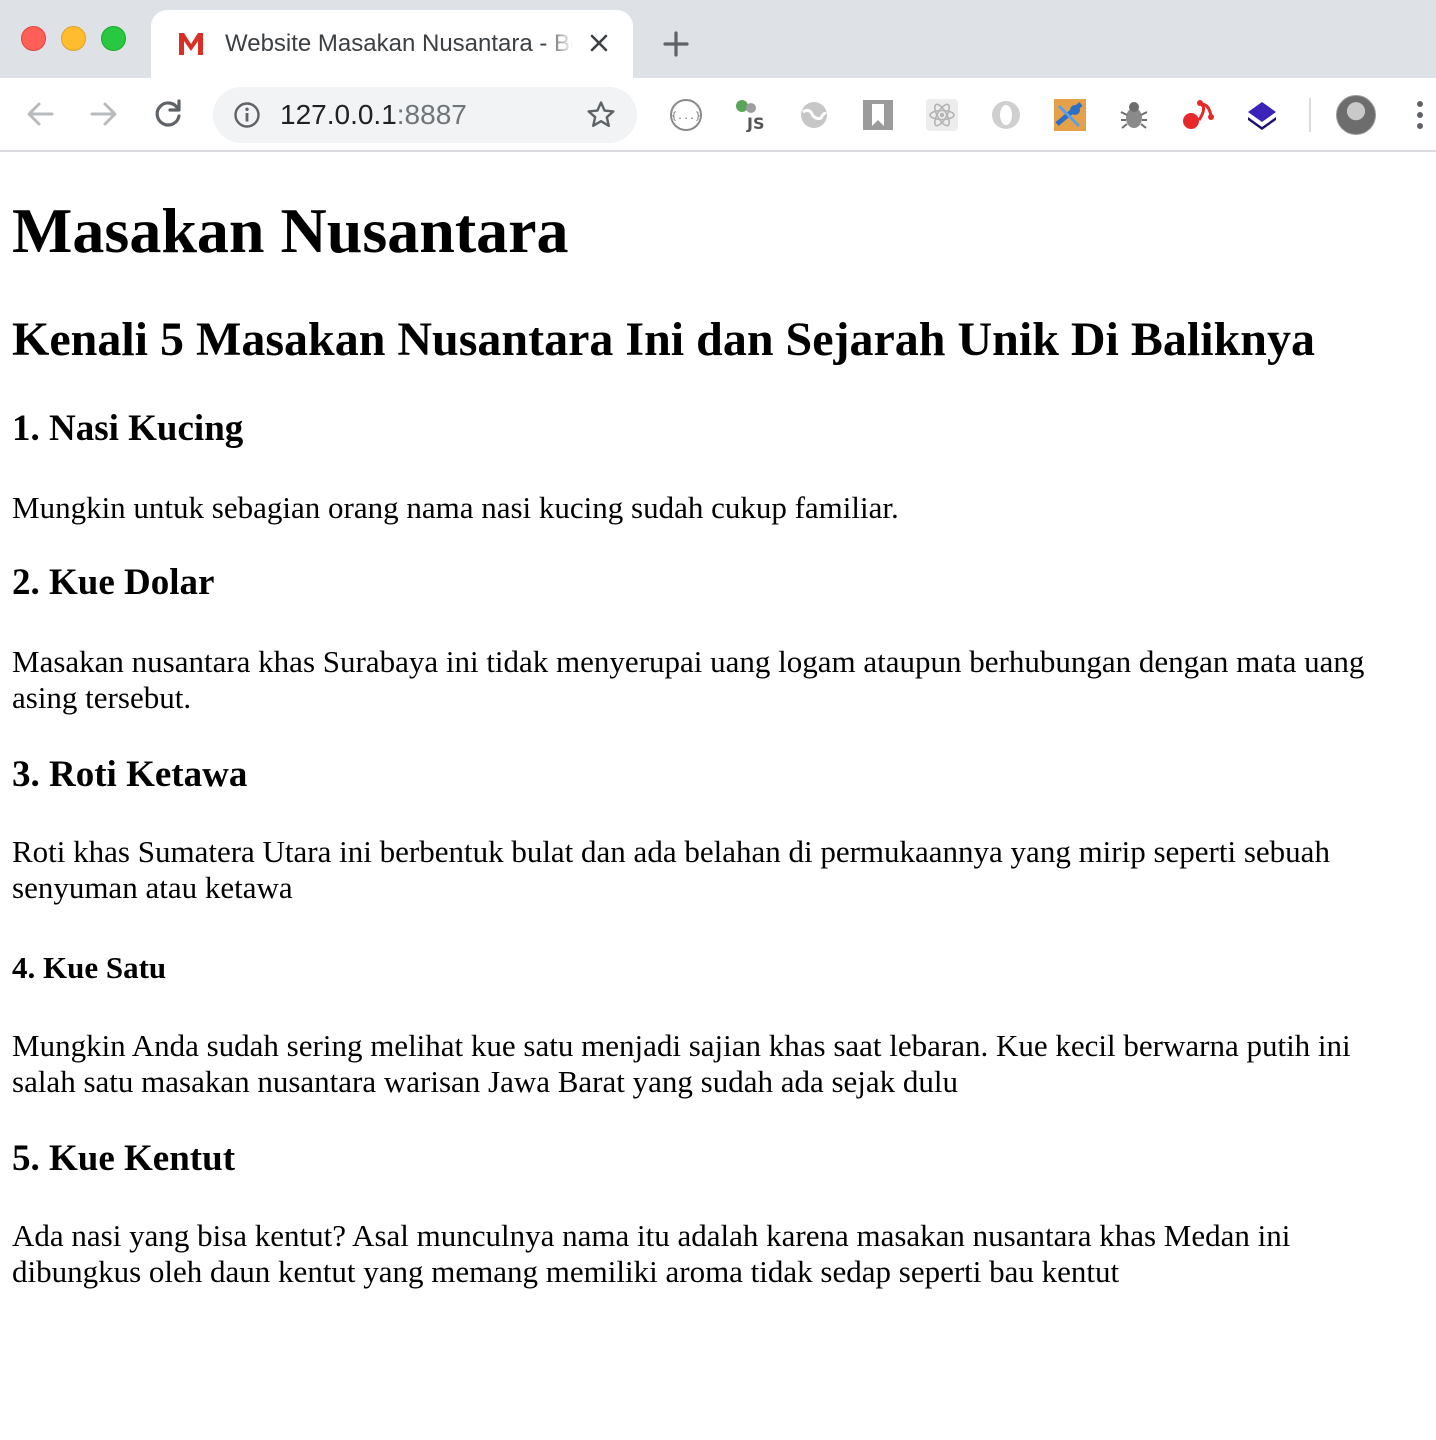 Image resolution: width=1436 pixels, height=1440 pixels. I want to click on address-bar: 127.0.0.1:8887, so click(425, 115).